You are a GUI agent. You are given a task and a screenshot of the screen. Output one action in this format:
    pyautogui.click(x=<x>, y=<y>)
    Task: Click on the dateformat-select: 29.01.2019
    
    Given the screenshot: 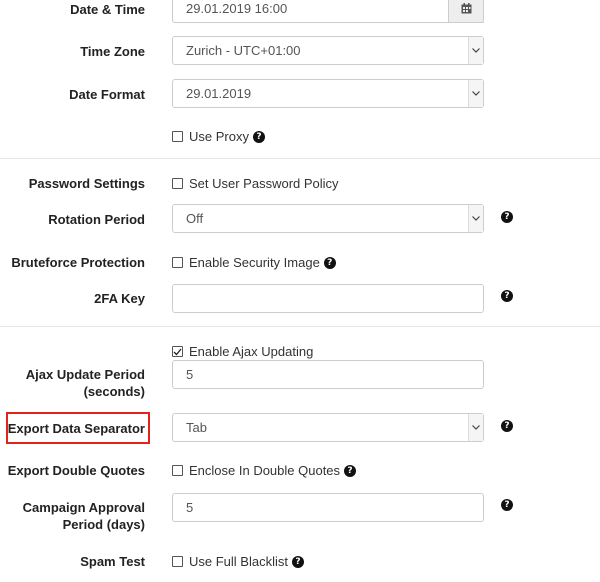 What is the action you would take?
    pyautogui.click(x=328, y=93)
    